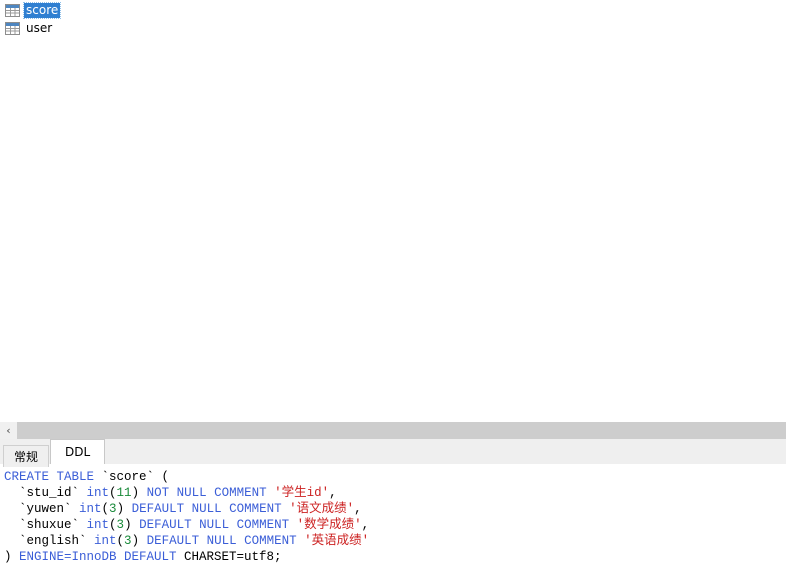  I want to click on table-list: score user, so click(393, 19).